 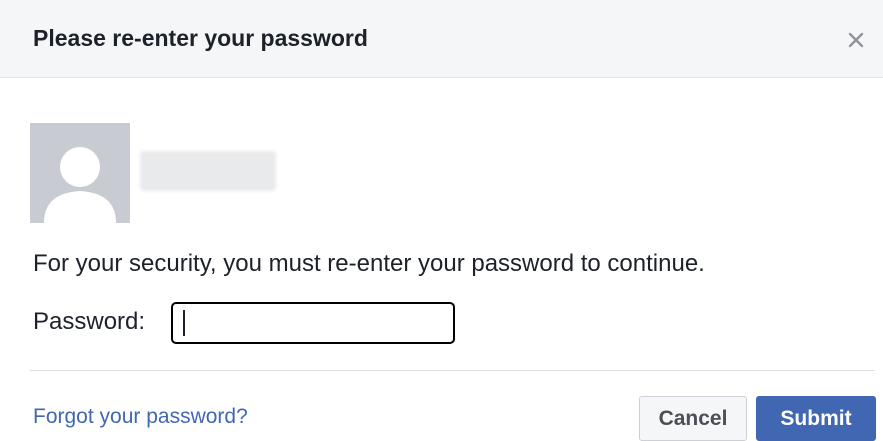 What do you see at coordinates (208, 171) in the screenshot?
I see `user-name-redacted` at bounding box center [208, 171].